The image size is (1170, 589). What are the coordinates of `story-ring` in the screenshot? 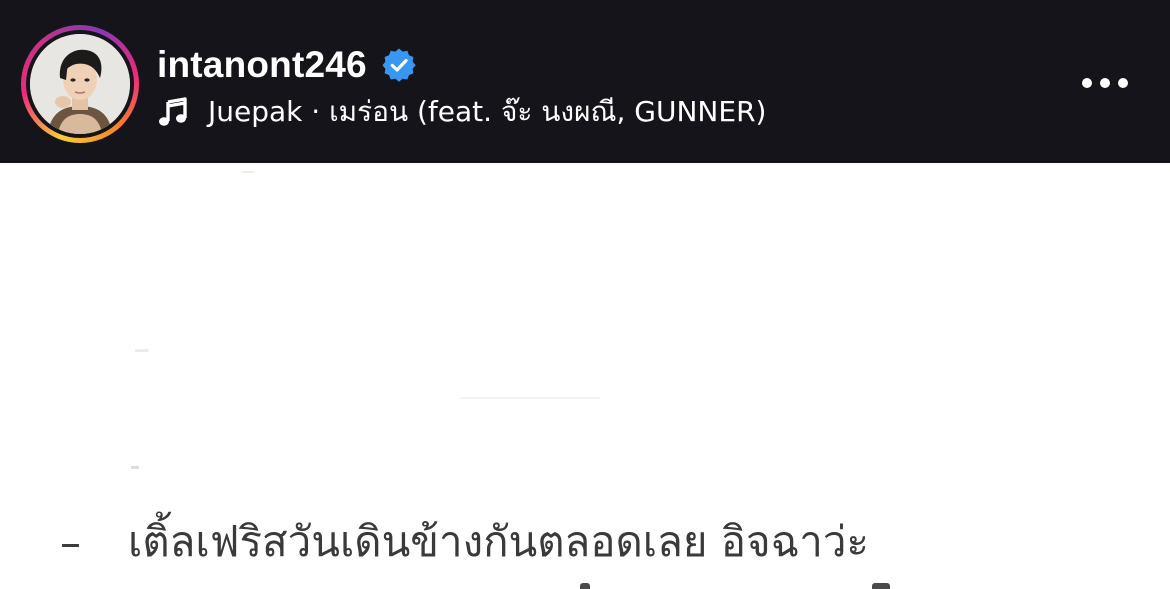 It's located at (80, 84).